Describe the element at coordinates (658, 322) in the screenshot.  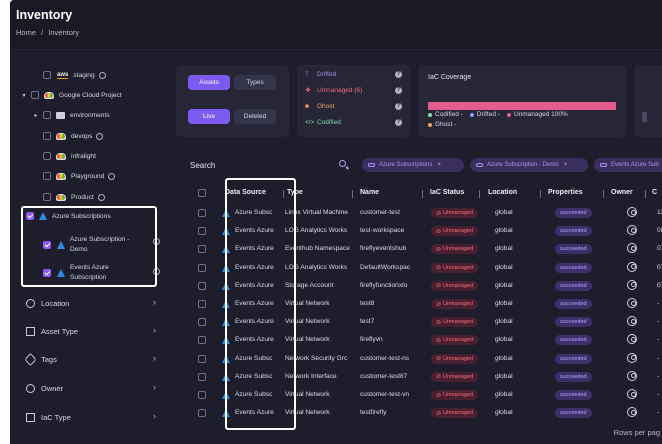
I see `cell-last-column: -` at that location.